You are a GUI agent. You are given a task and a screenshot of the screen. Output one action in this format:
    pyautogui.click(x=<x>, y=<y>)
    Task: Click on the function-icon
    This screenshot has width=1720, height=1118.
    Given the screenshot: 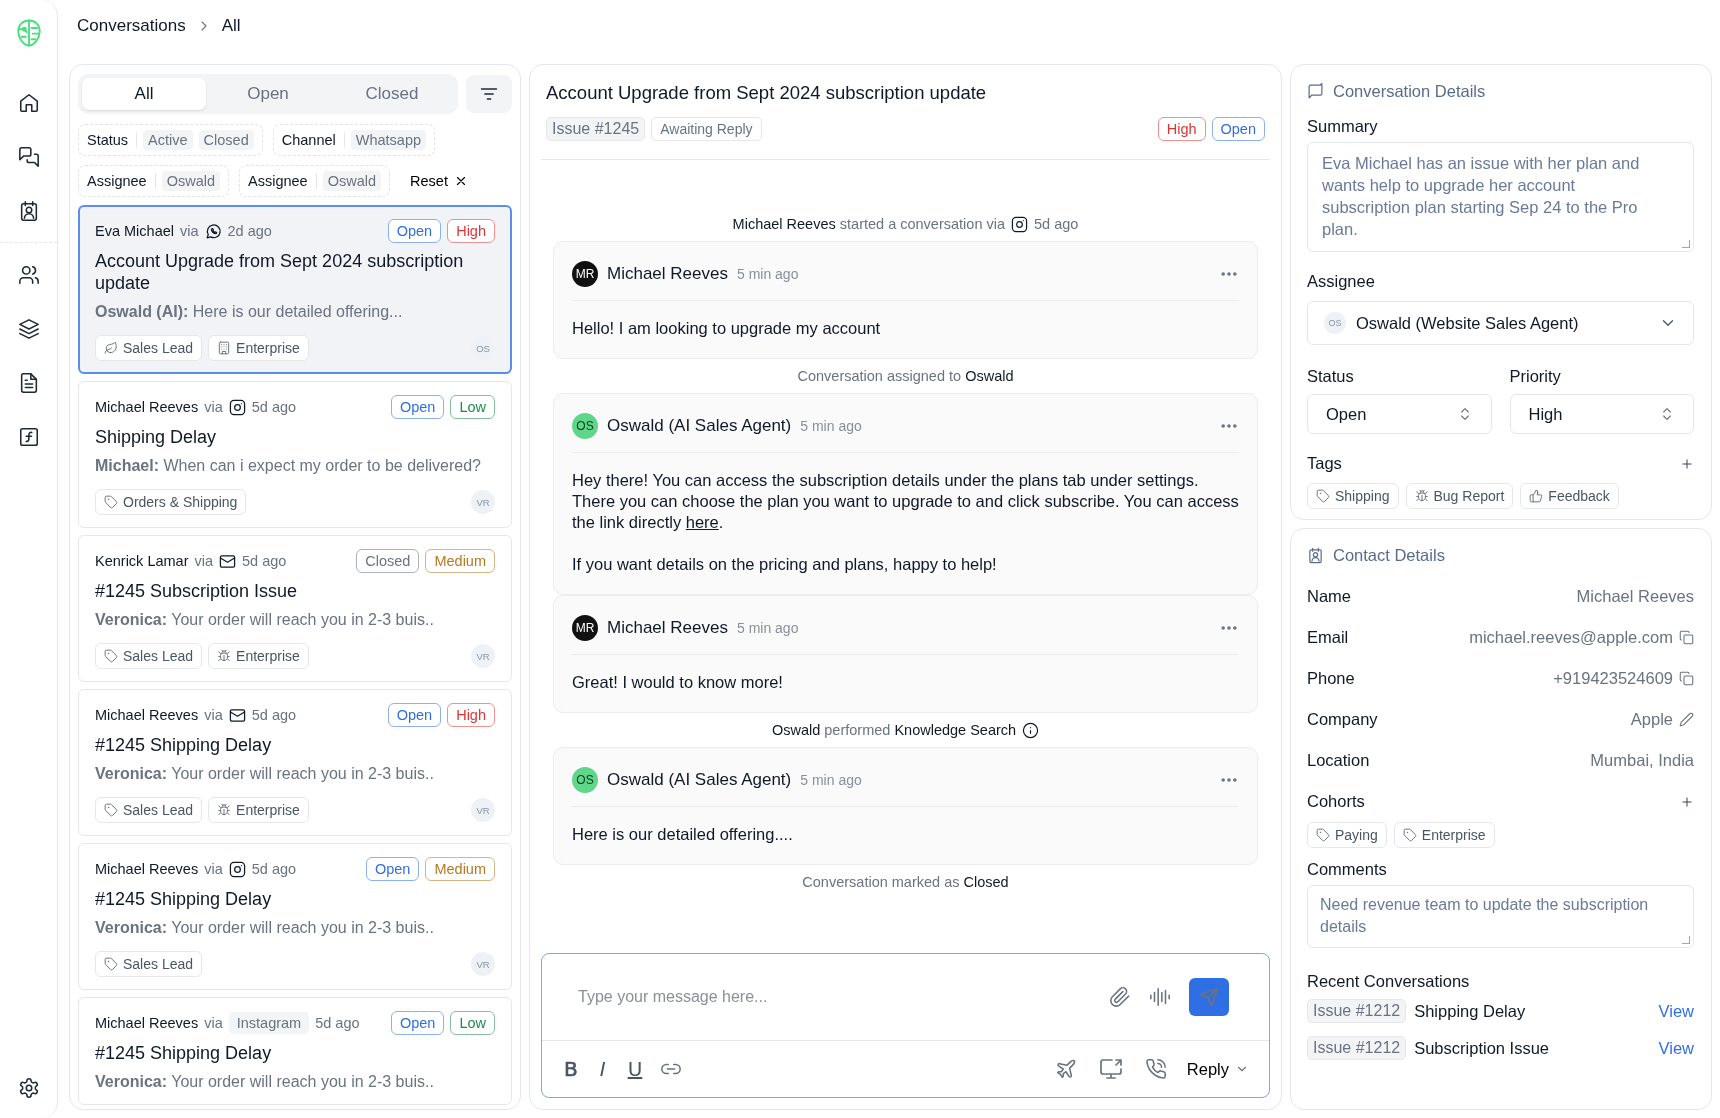 What is the action you would take?
    pyautogui.click(x=28, y=437)
    